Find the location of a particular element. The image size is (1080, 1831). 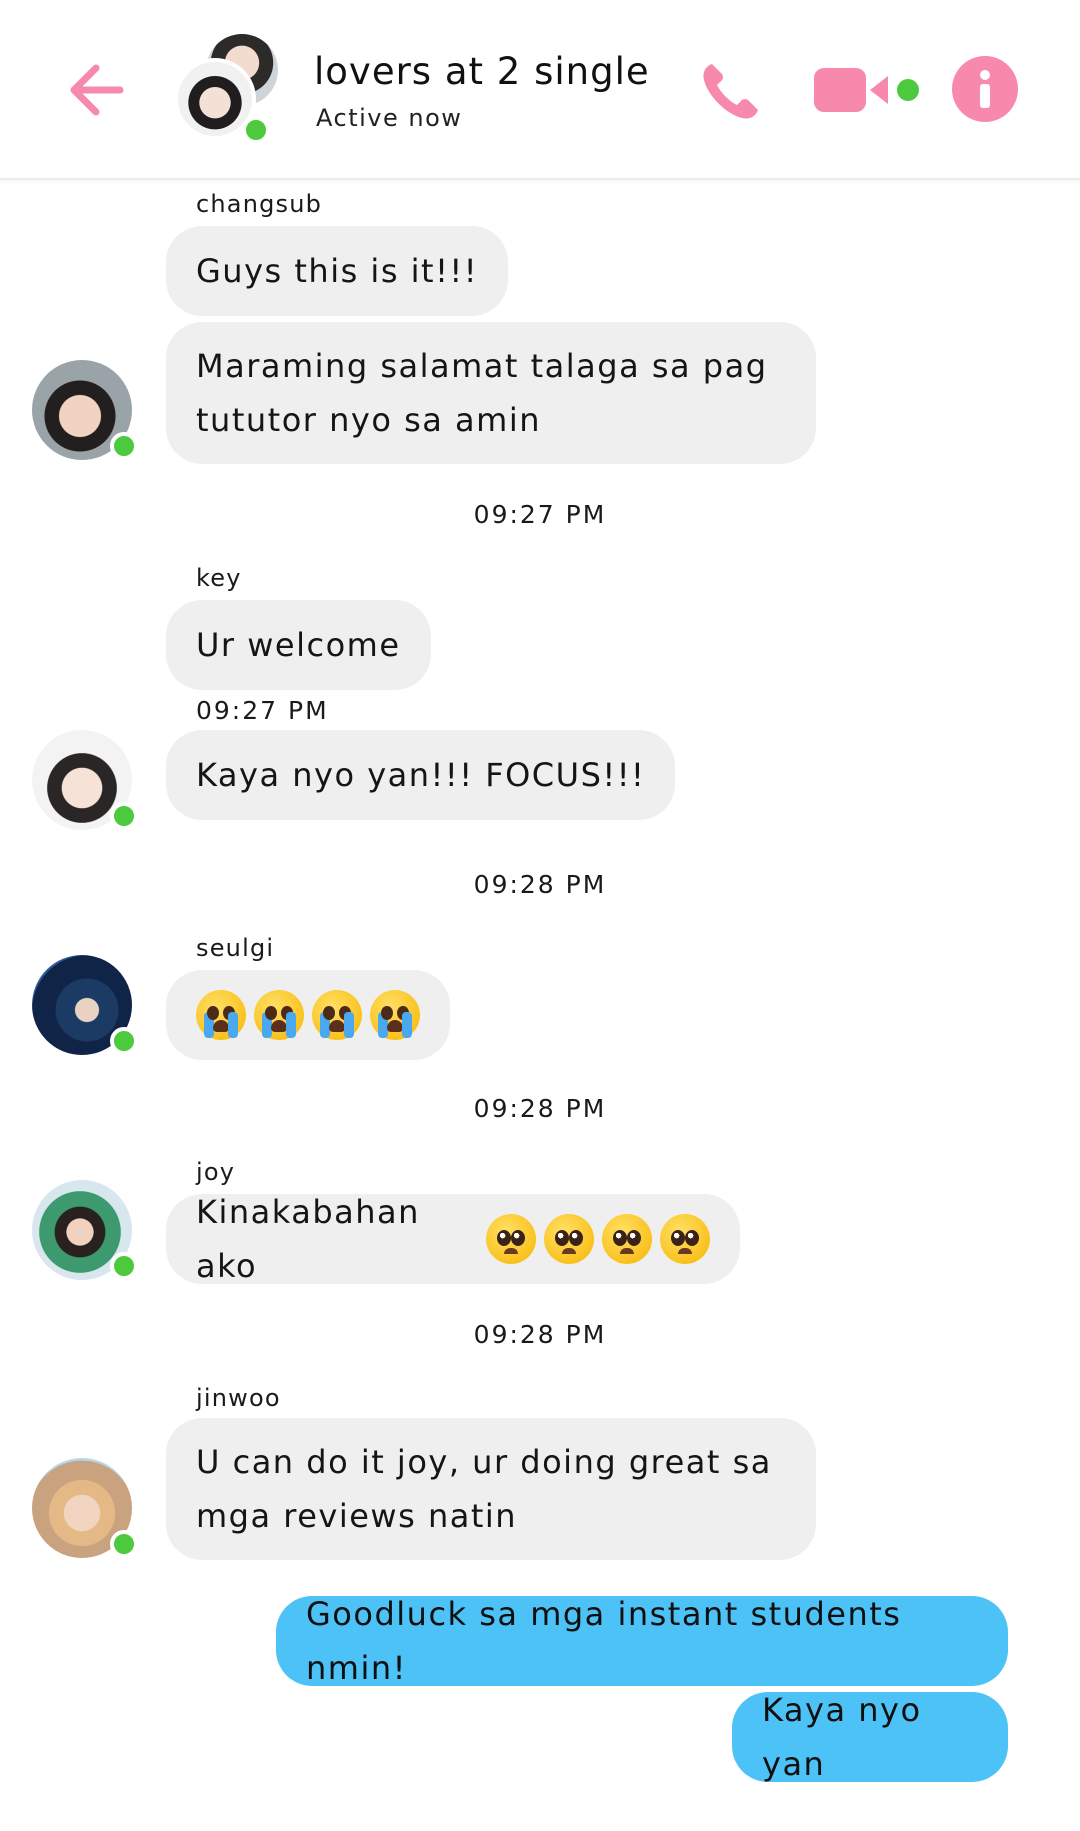

chat-title: lovers at 2 single is located at coordinates (482, 71).